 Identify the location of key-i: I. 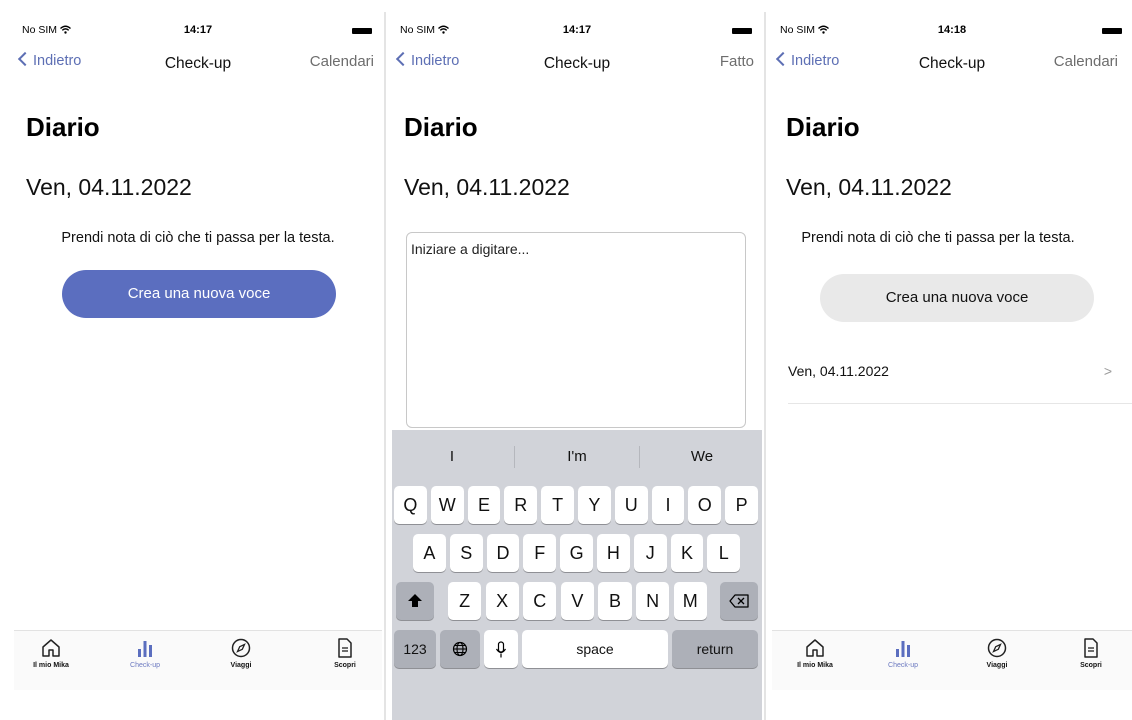
(668, 505).